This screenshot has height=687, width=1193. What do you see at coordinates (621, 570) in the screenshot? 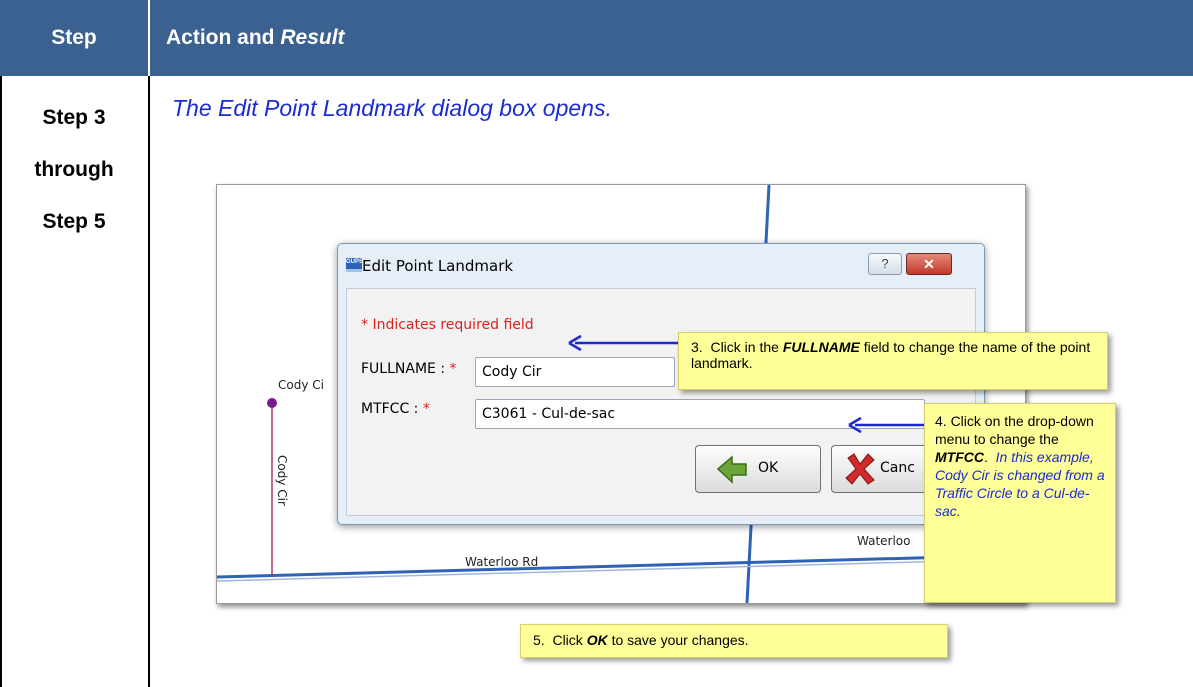
I see `road-waterloo-edge` at bounding box center [621, 570].